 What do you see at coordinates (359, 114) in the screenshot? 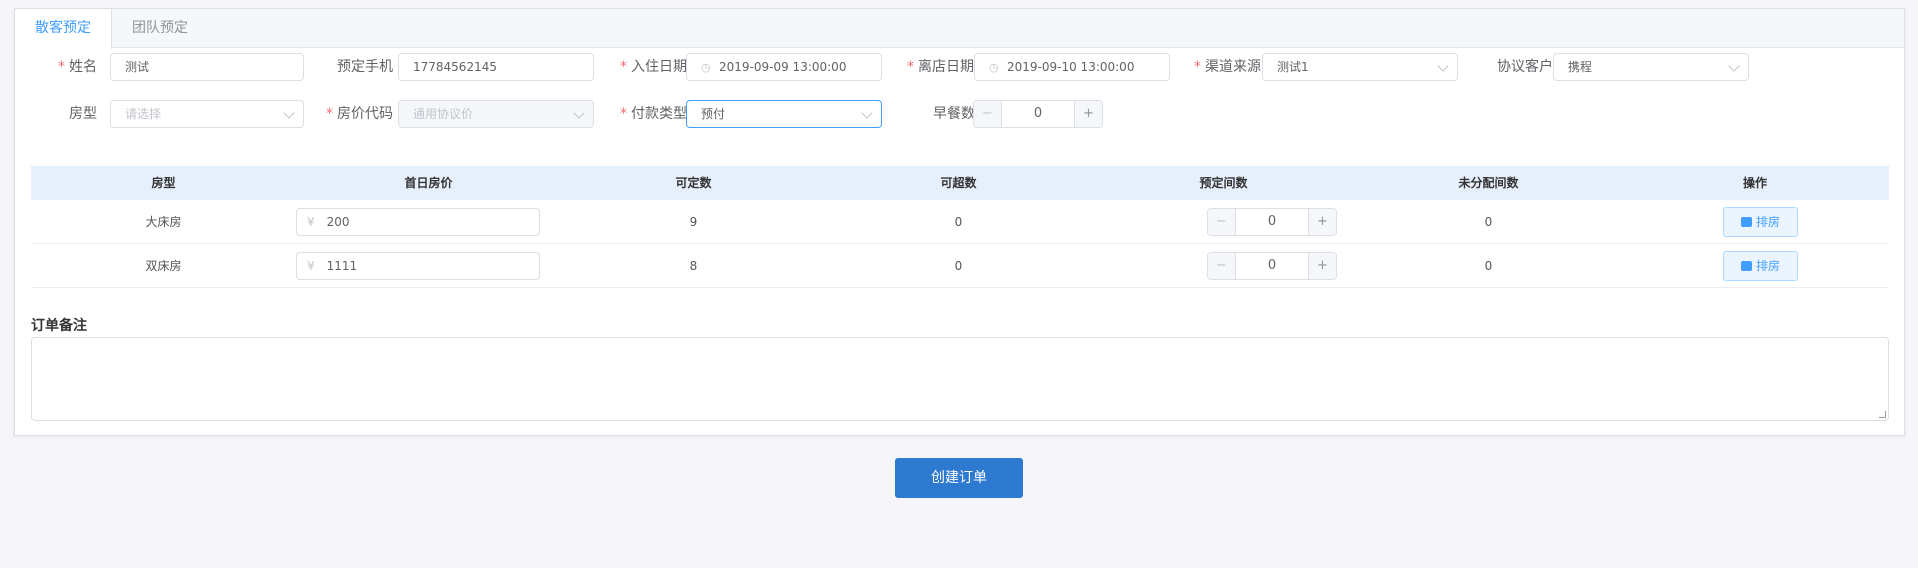
I see `ratecode-label: * 房价代码` at bounding box center [359, 114].